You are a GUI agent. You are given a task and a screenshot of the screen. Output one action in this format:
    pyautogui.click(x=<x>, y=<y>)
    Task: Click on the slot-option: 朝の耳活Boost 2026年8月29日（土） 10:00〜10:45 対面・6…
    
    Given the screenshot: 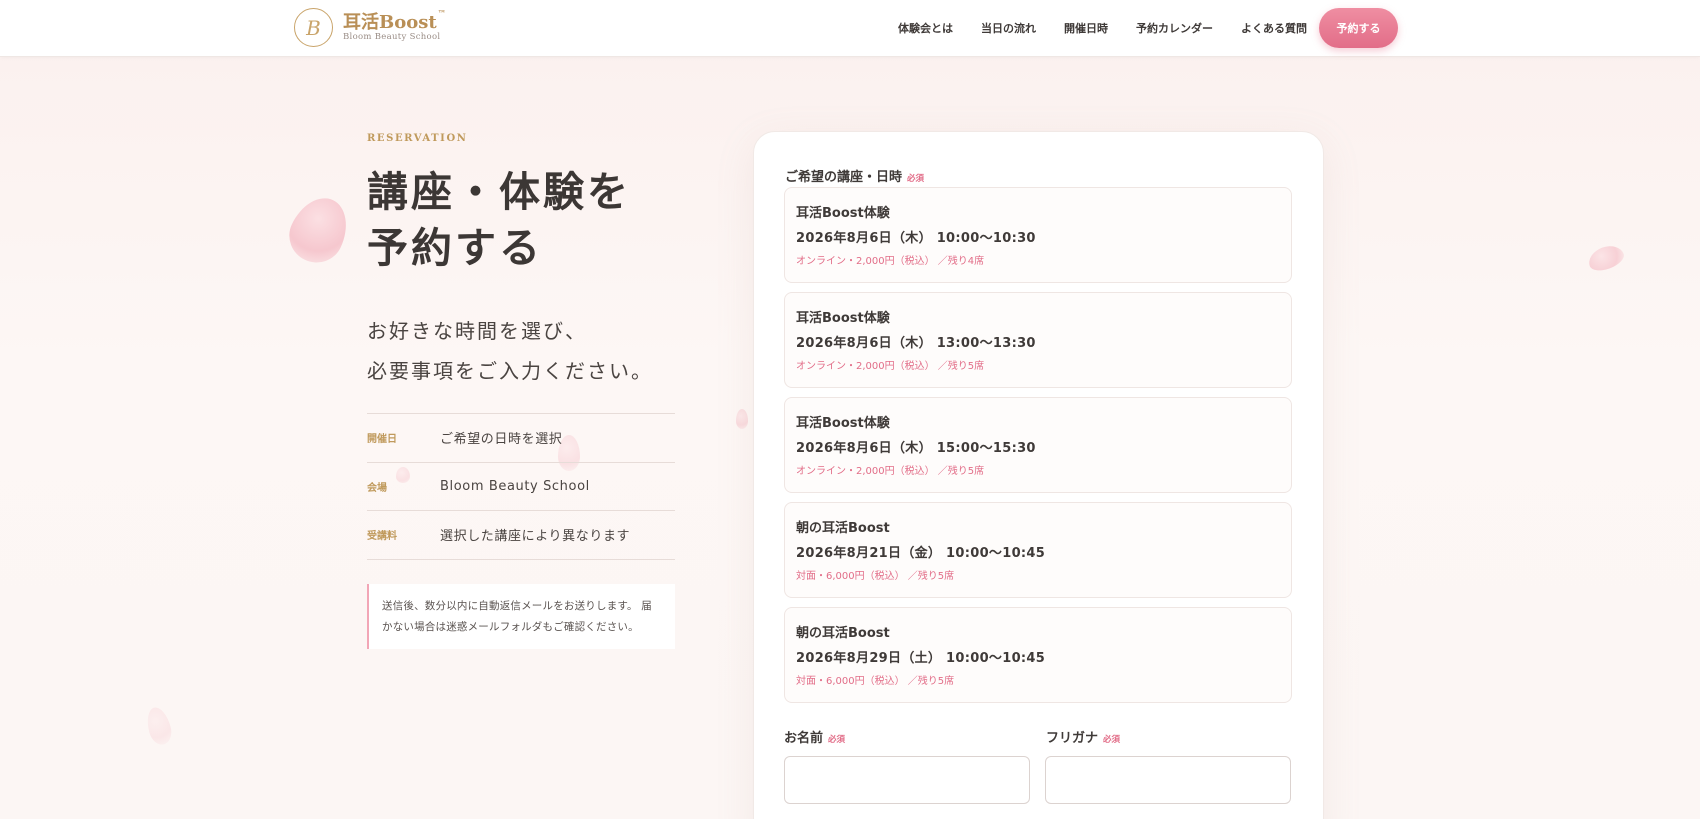 What is the action you would take?
    pyautogui.click(x=1038, y=655)
    